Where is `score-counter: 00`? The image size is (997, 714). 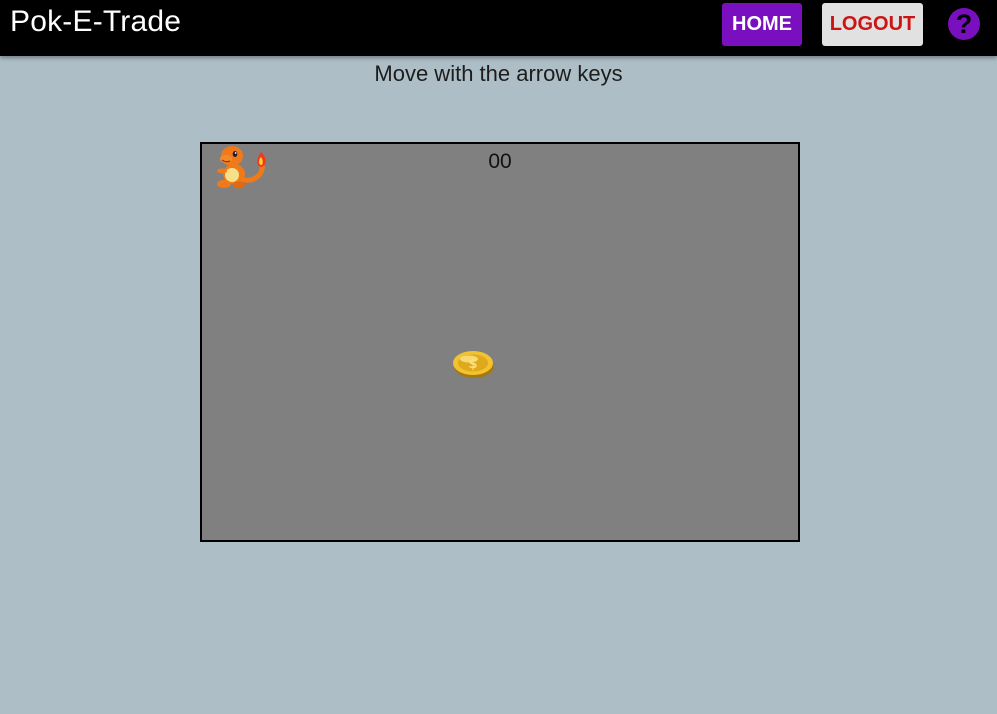
score-counter: 00 is located at coordinates (500, 161).